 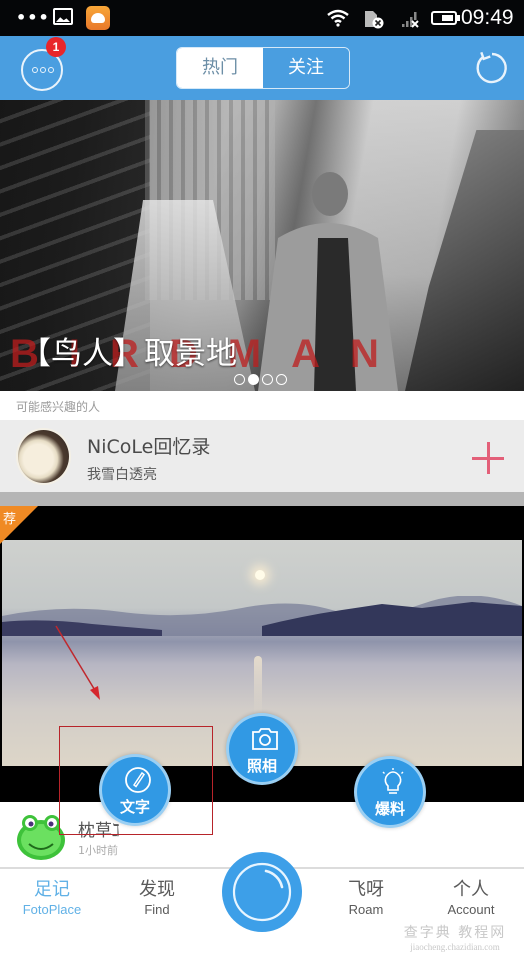 What do you see at coordinates (445, 18) in the screenshot?
I see `battery-icon` at bounding box center [445, 18].